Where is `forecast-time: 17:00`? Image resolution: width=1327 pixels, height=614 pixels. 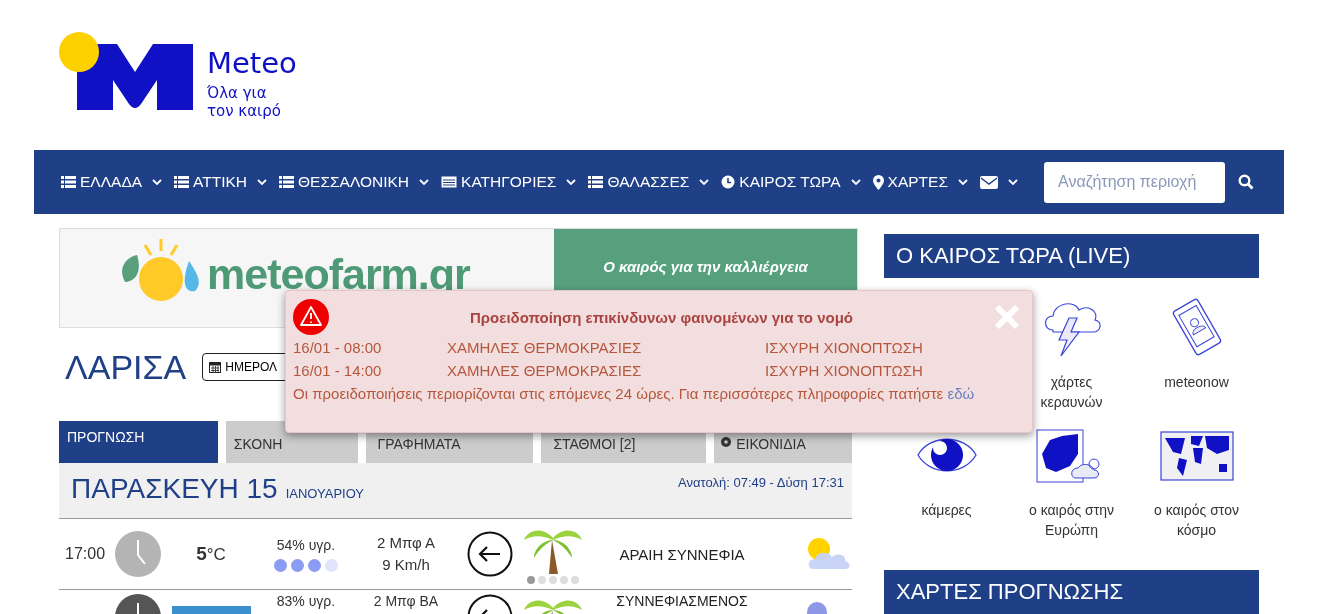 forecast-time: 17:00 is located at coordinates (85, 553).